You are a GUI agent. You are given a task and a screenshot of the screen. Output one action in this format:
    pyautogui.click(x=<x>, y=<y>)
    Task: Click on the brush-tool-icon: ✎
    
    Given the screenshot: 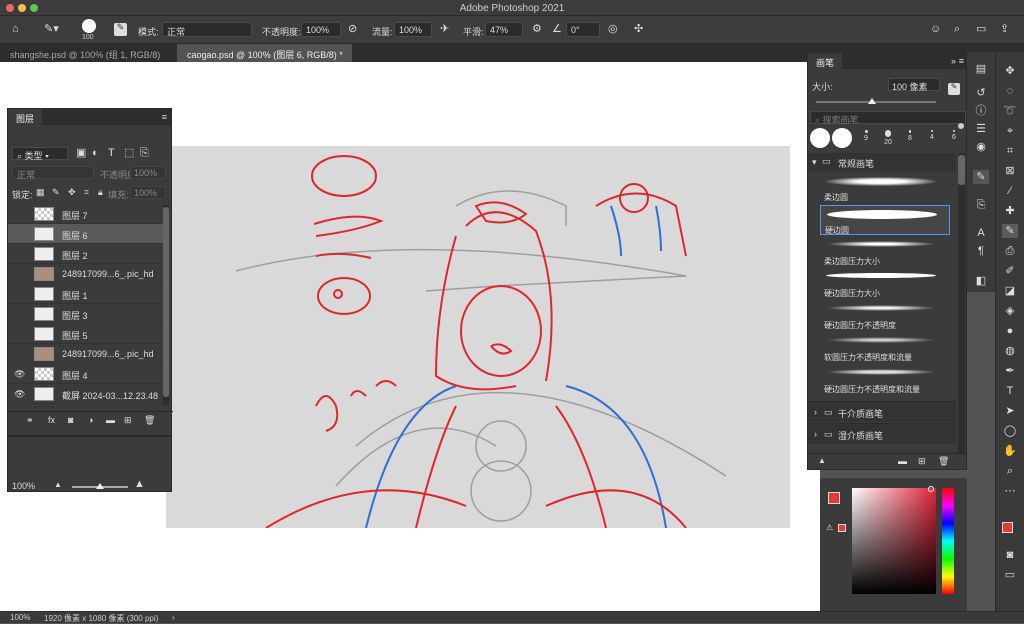 What is the action you would take?
    pyautogui.click(x=1010, y=231)
    